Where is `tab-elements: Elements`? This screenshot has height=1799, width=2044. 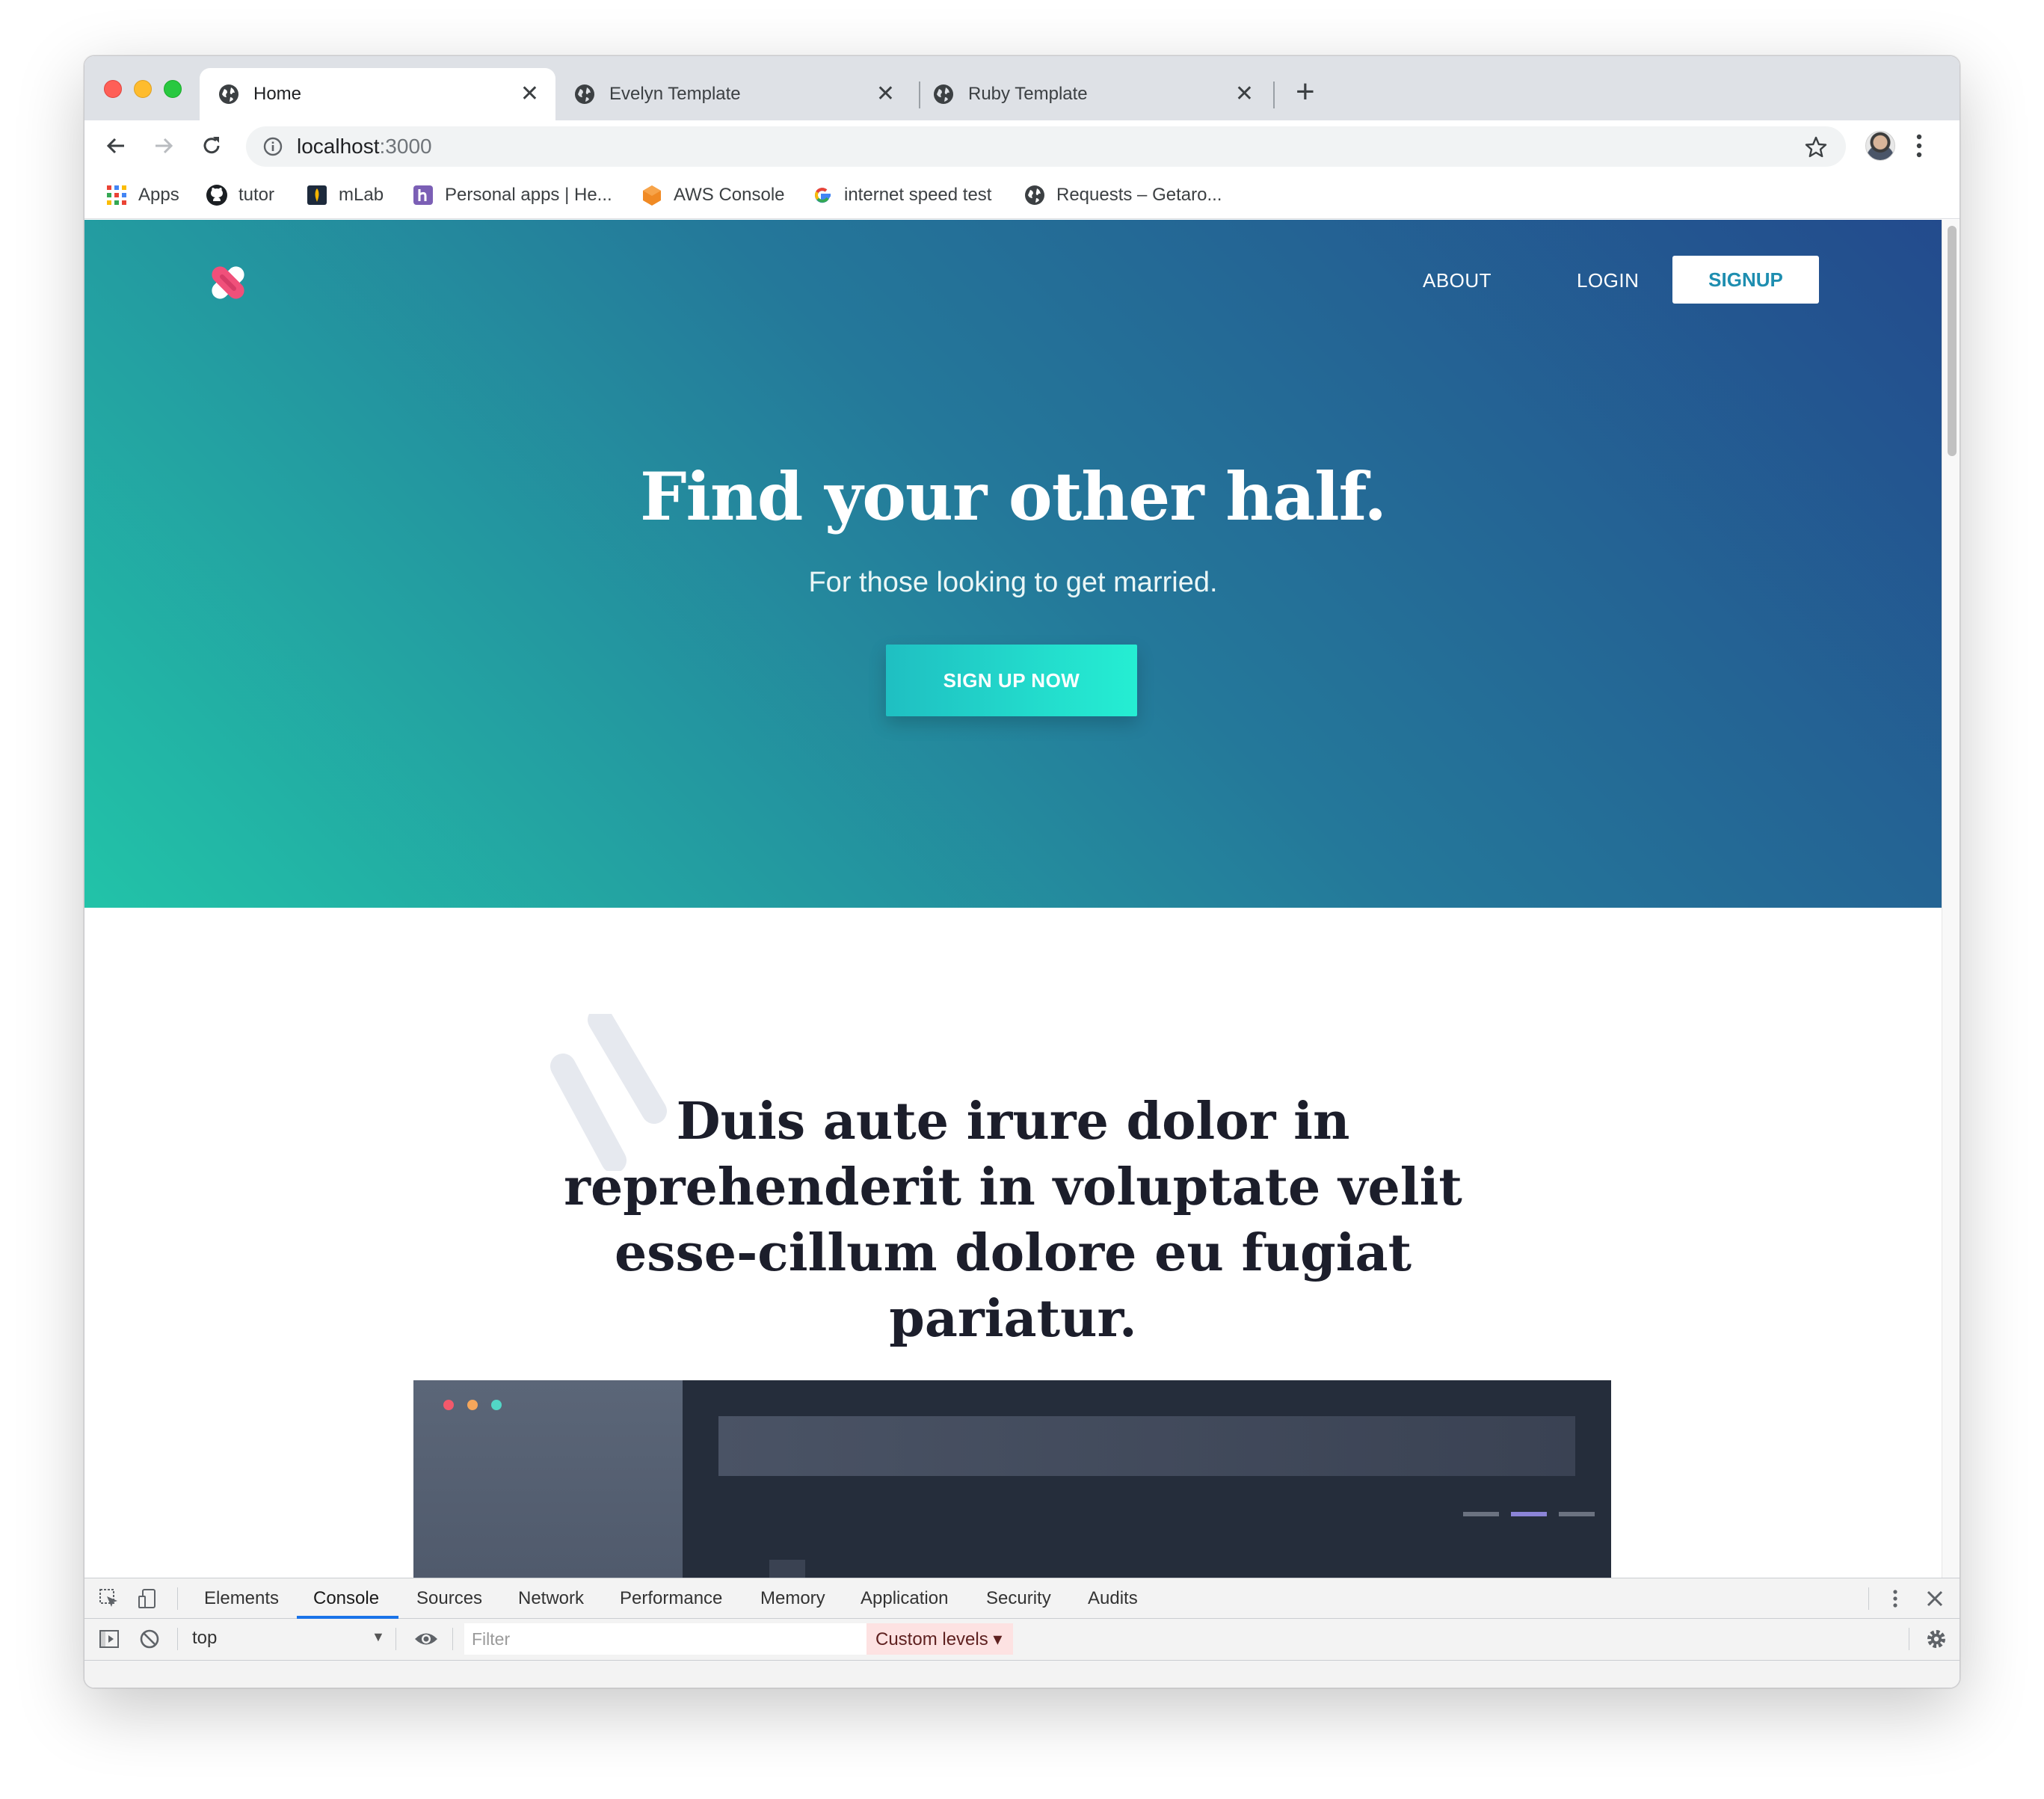 tab-elements: Elements is located at coordinates (241, 1598).